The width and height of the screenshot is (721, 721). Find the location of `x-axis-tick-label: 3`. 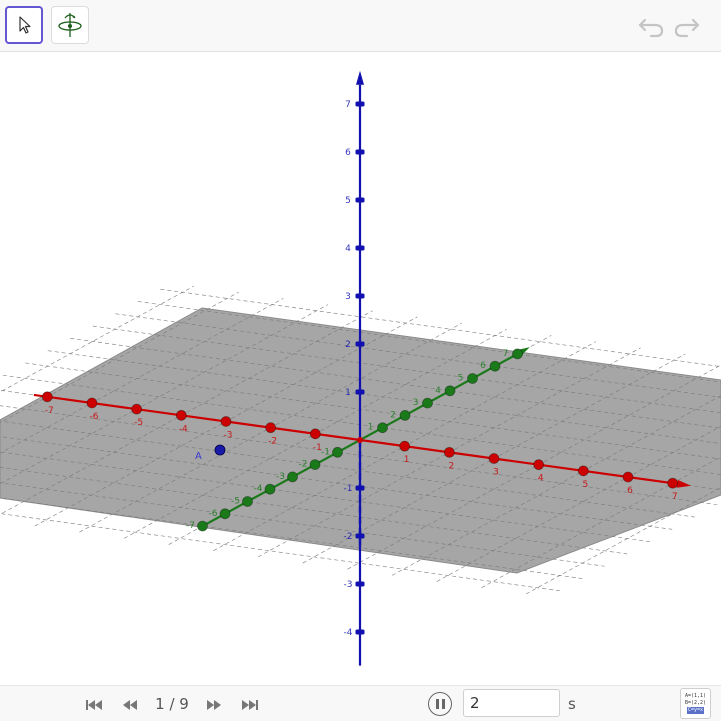

x-axis-tick-label: 3 is located at coordinates (496, 473).